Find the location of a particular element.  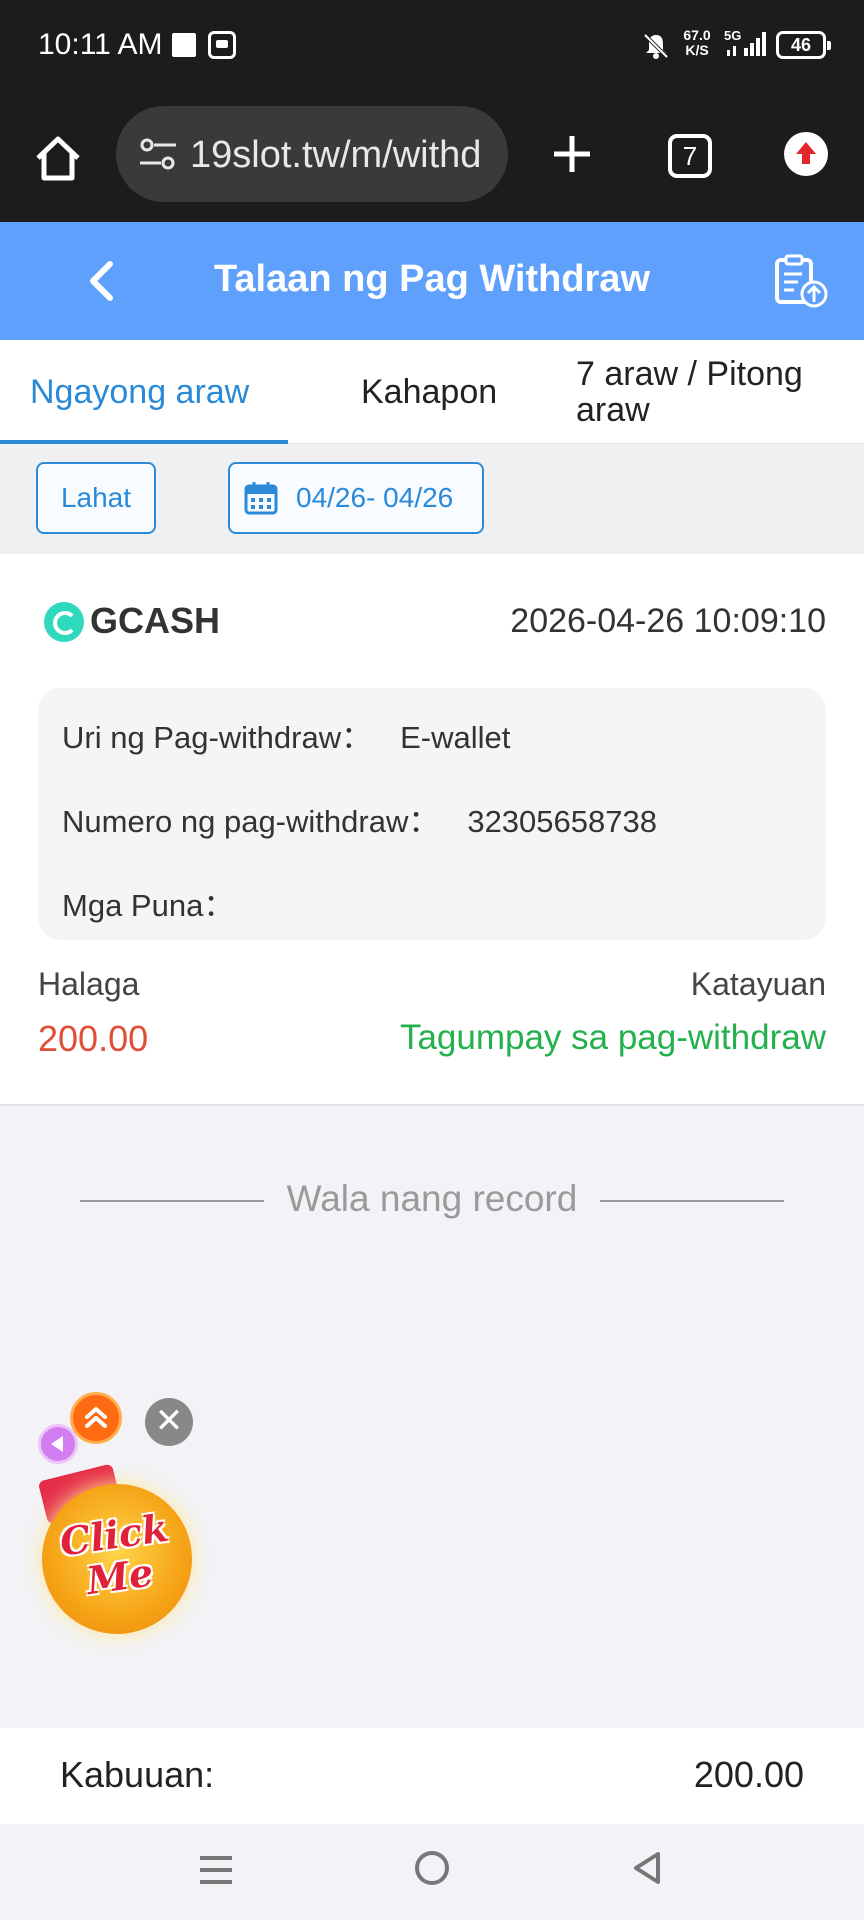

address-bar: 19slot.tw/m/withd is located at coordinates (312, 154).